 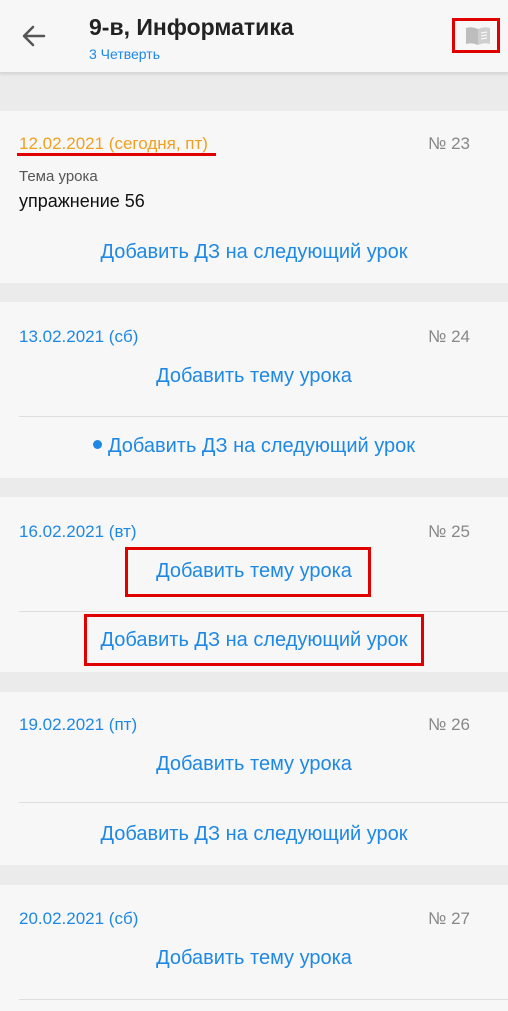 What do you see at coordinates (58, 176) in the screenshot?
I see `topic-label: Тема урока` at bounding box center [58, 176].